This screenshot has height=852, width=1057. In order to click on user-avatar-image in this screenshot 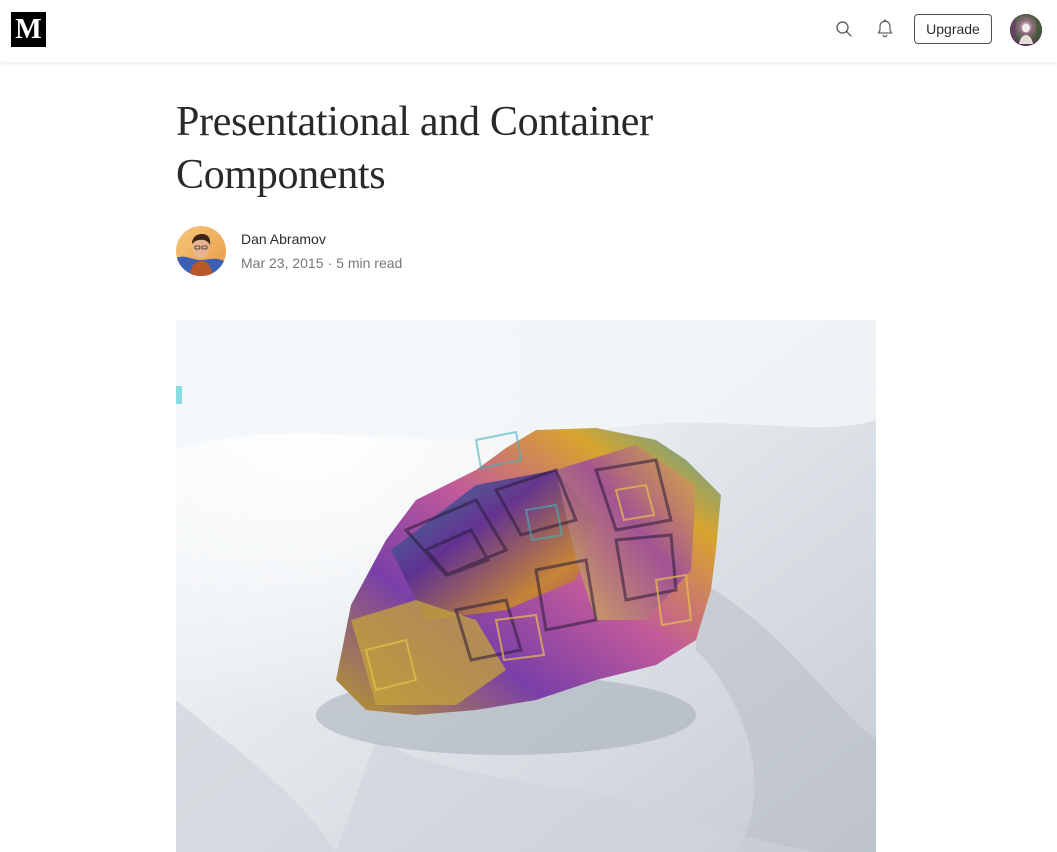, I will do `click(1026, 30)`.